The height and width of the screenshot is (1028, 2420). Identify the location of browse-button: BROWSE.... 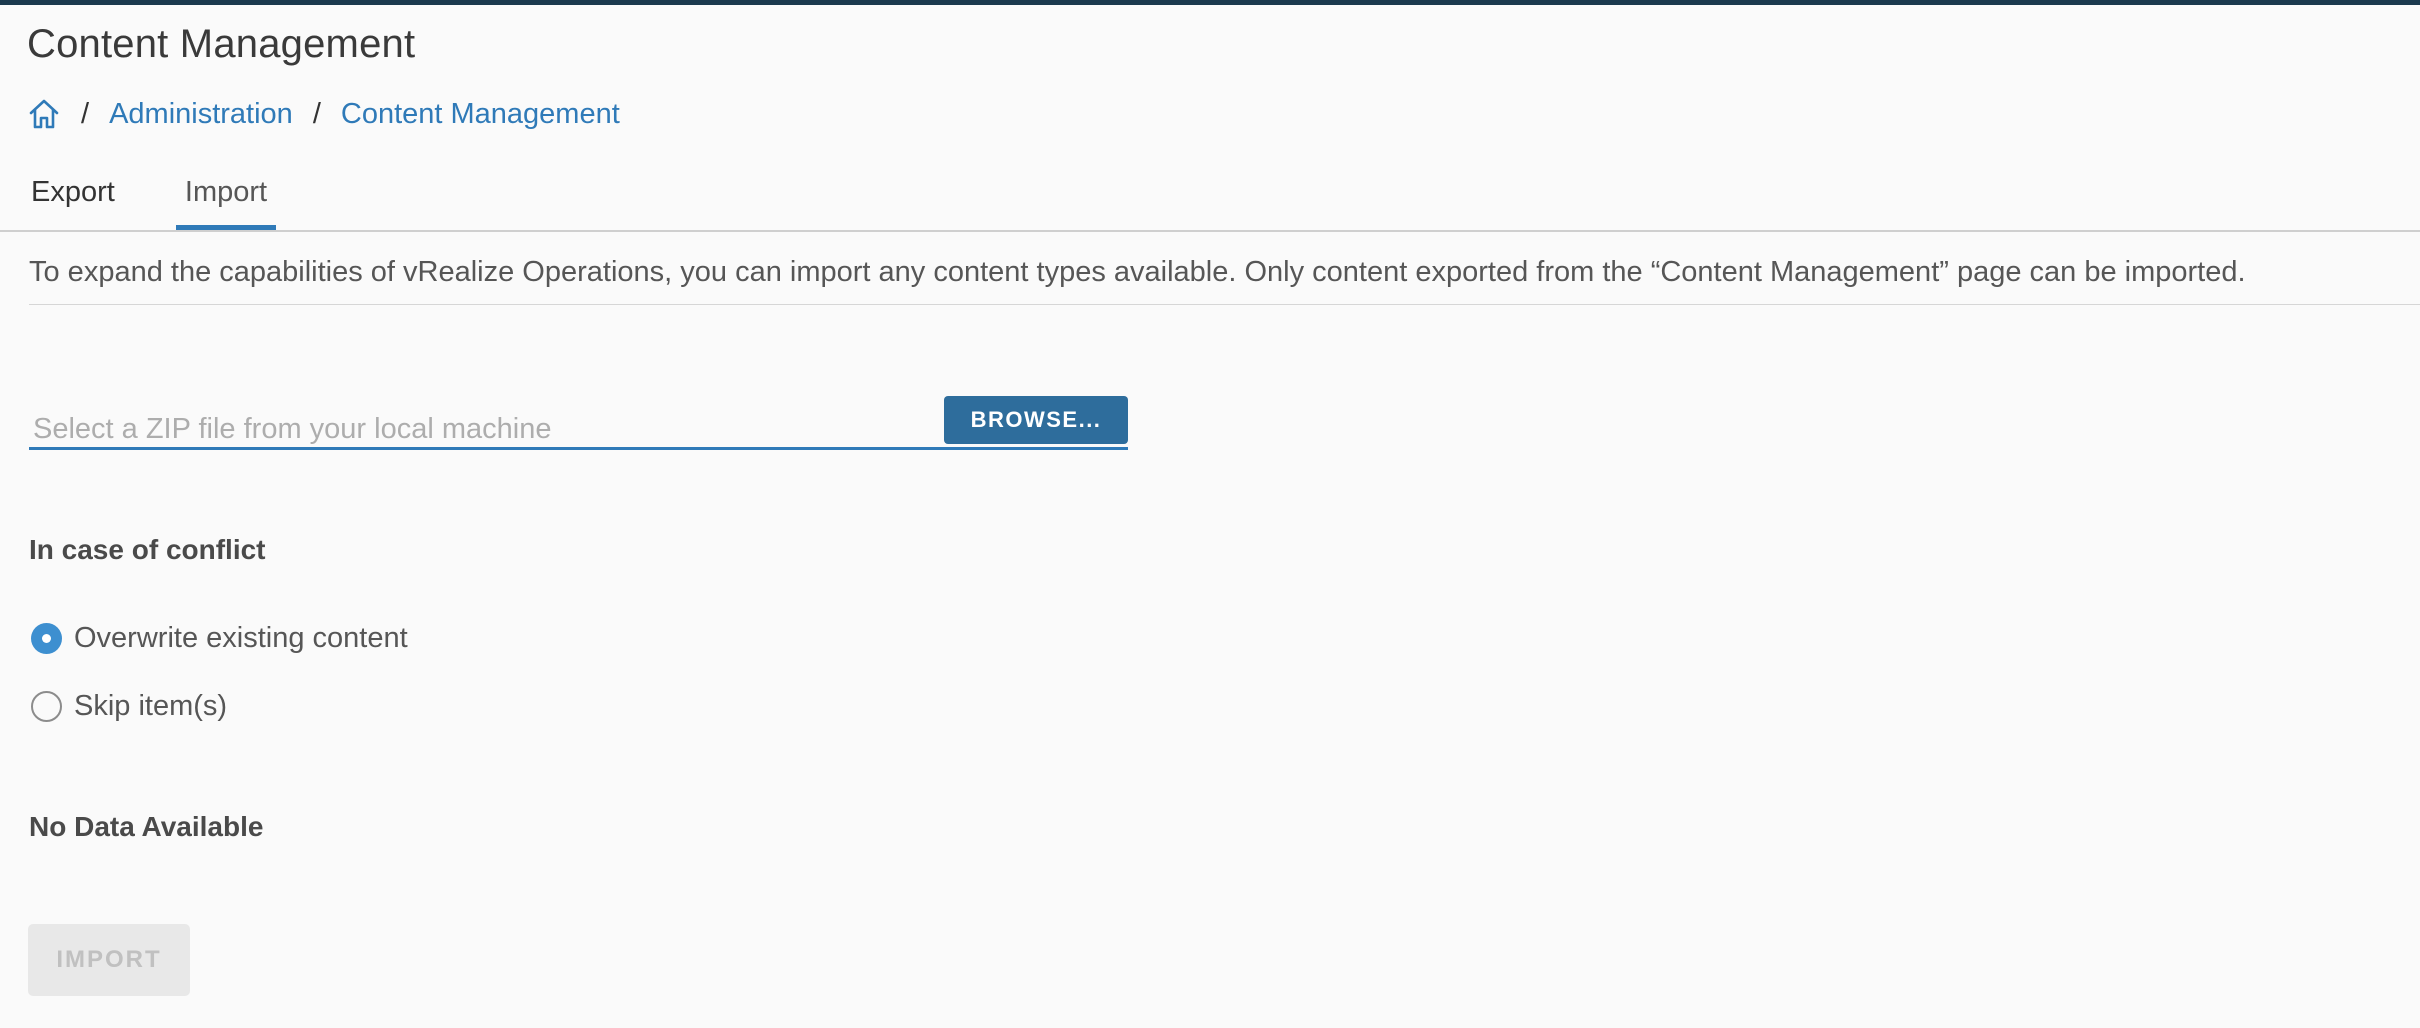
(1036, 420).